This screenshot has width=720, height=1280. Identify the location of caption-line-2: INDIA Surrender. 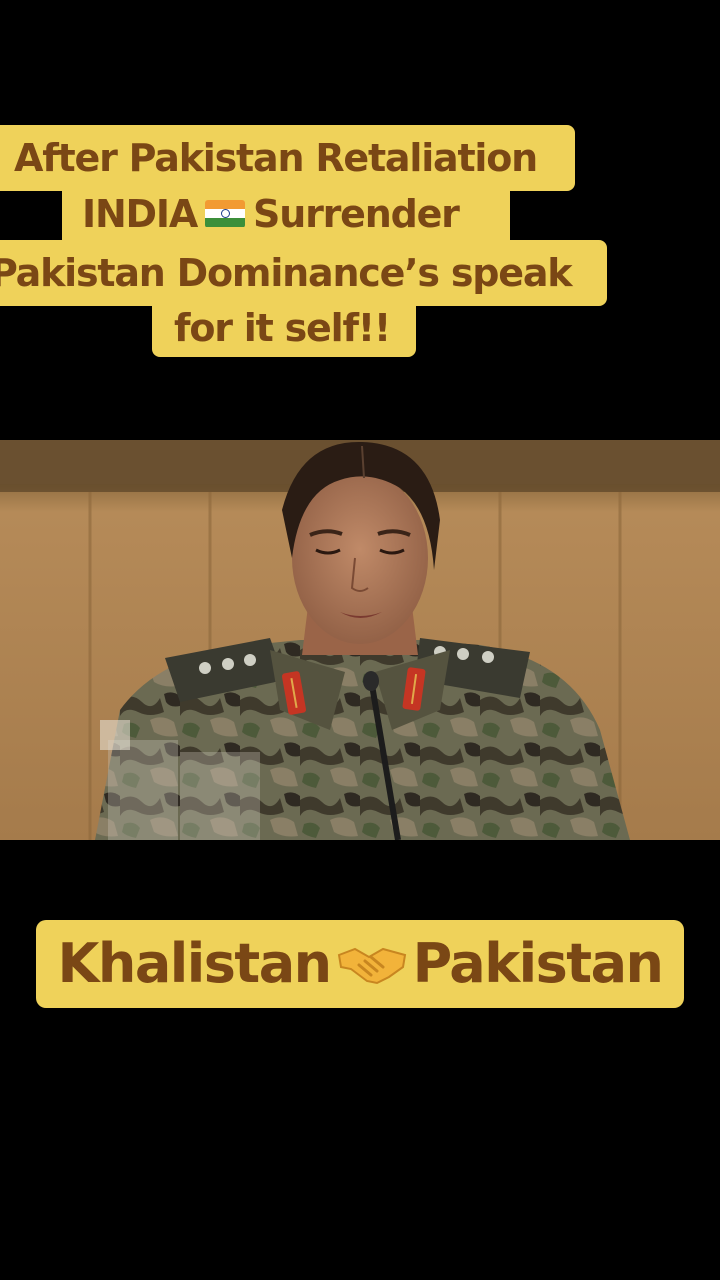
(286, 214).